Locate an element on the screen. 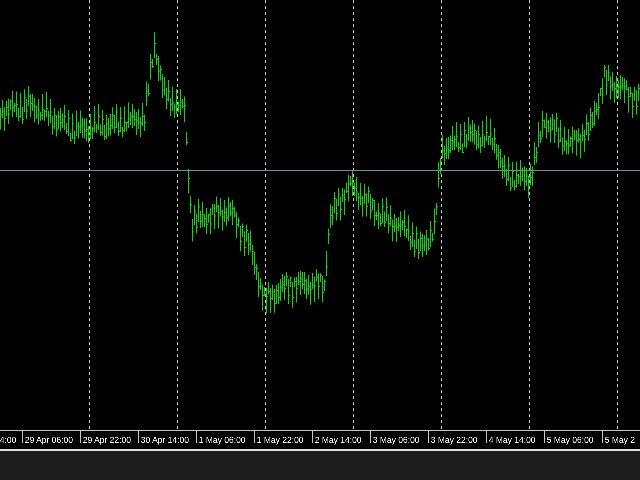 This screenshot has width=640, height=480. time-axis-label: 29 Apr 06:00 is located at coordinates (51, 437).